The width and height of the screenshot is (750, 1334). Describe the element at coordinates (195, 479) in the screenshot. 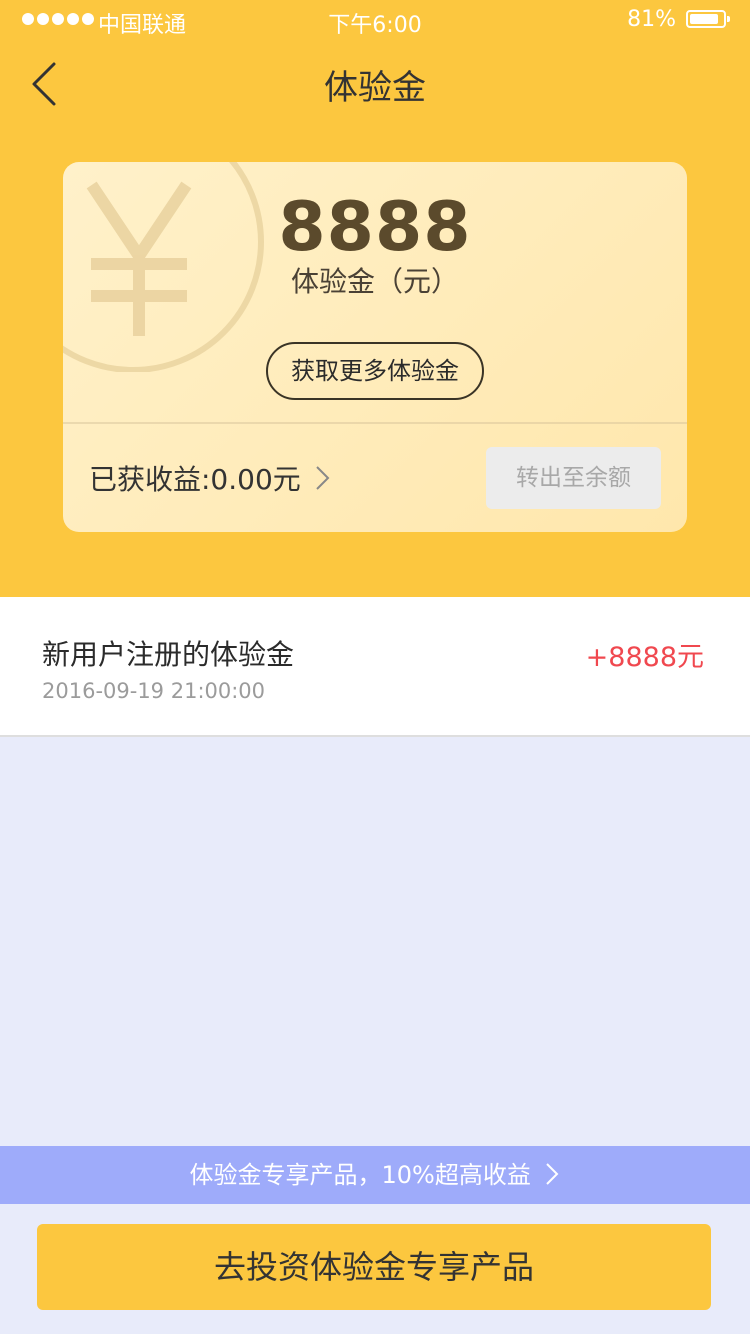

I see `earnings-text: 已获收益:0.00元` at that location.